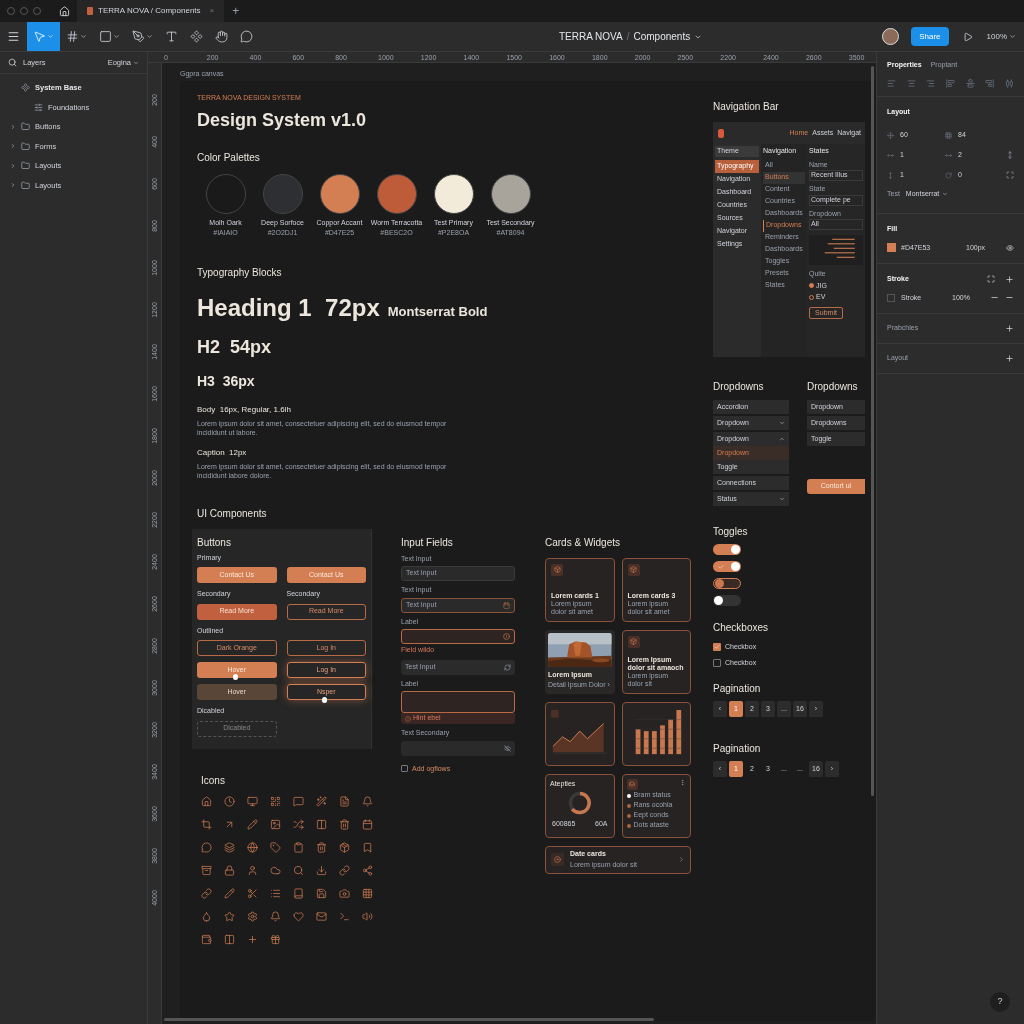 Image resolution: width=1024 pixels, height=1024 pixels. Describe the element at coordinates (275, 824) in the screenshot. I see `image-icon` at that location.